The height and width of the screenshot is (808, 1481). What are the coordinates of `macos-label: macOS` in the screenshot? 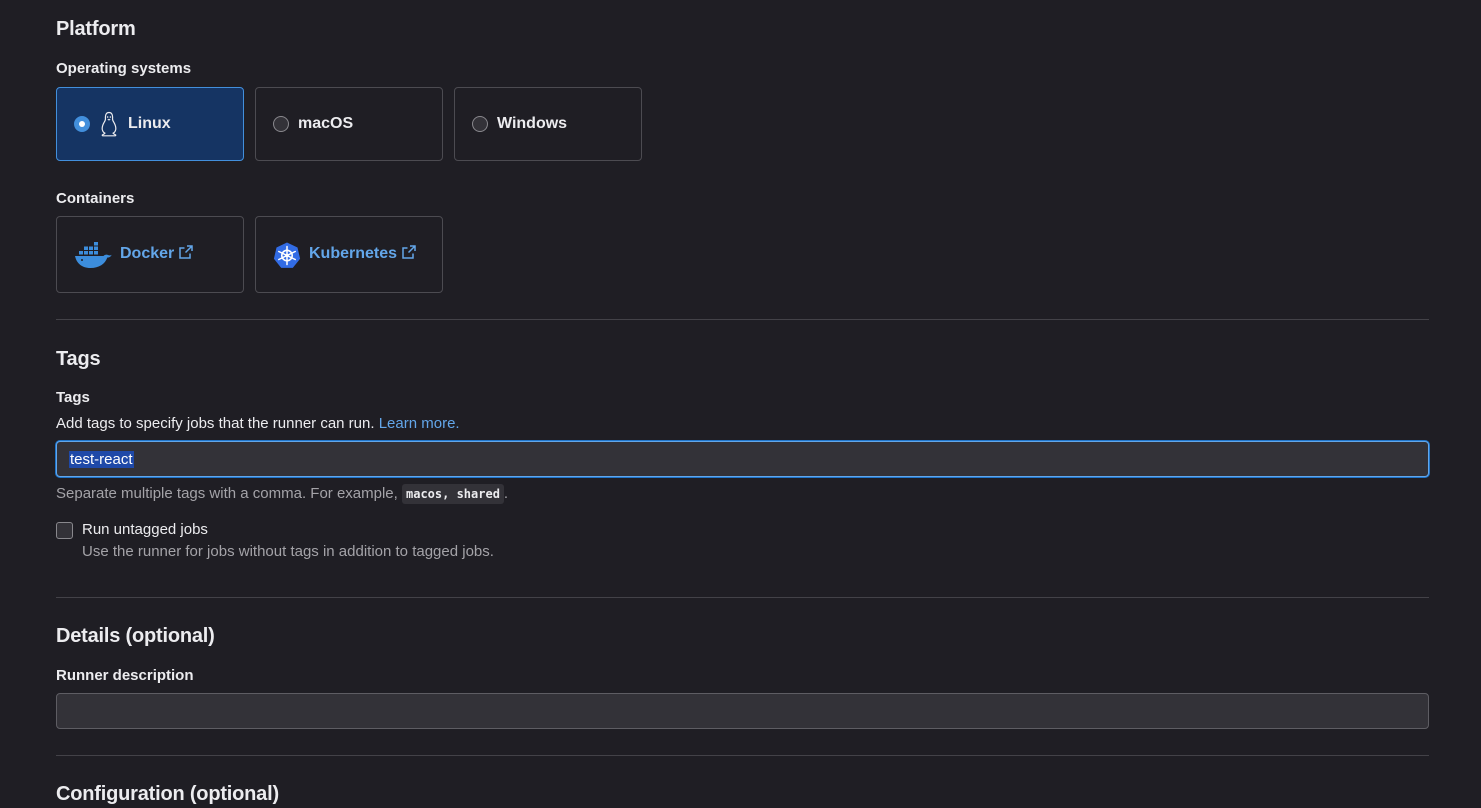 It's located at (326, 123).